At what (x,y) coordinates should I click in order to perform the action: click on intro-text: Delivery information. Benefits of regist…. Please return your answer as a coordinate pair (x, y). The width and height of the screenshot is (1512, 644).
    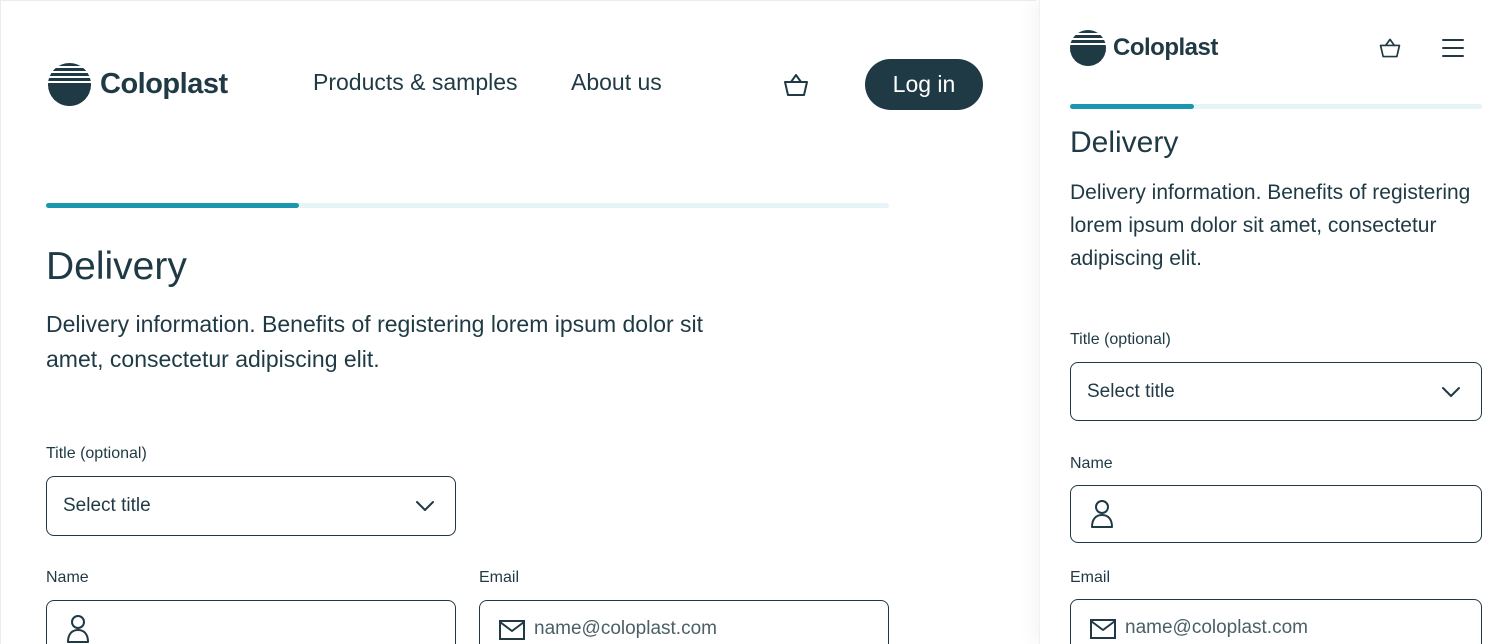
    Looking at the image, I should click on (375, 341).